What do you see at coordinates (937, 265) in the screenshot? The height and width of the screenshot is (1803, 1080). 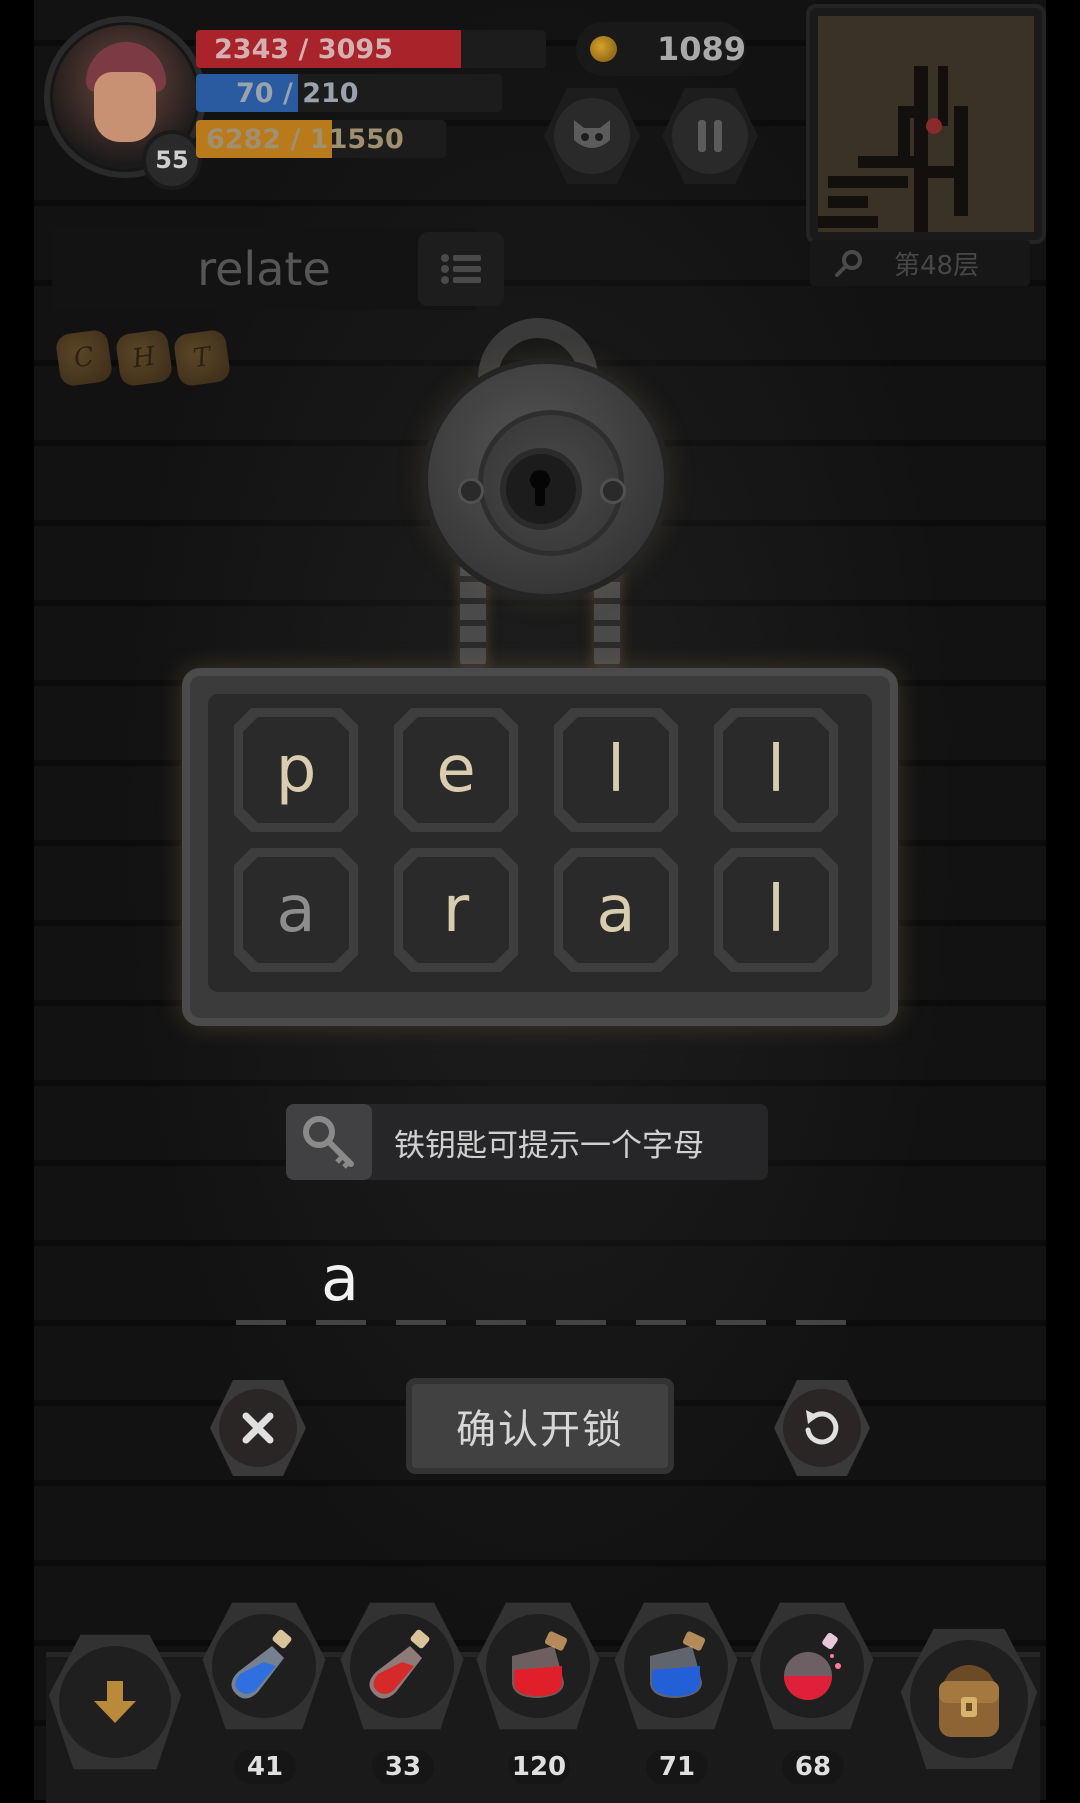 I see `floor-label: 第48层` at bounding box center [937, 265].